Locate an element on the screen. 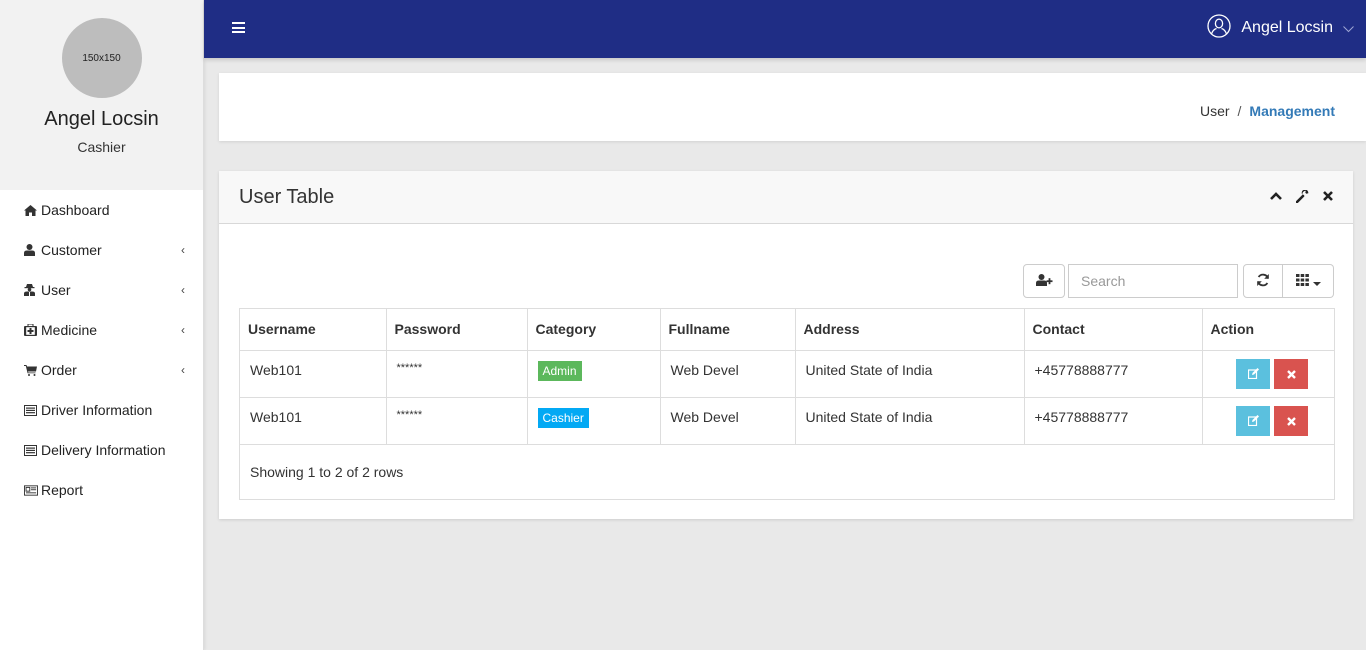  breadcrumb-item-management: Management is located at coordinates (1292, 111).